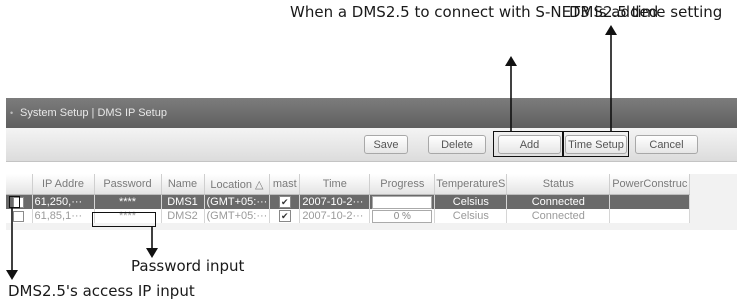 Image resolution: width=737 pixels, height=306 pixels. What do you see at coordinates (611, 30) in the screenshot?
I see `arrow-time-head` at bounding box center [611, 30].